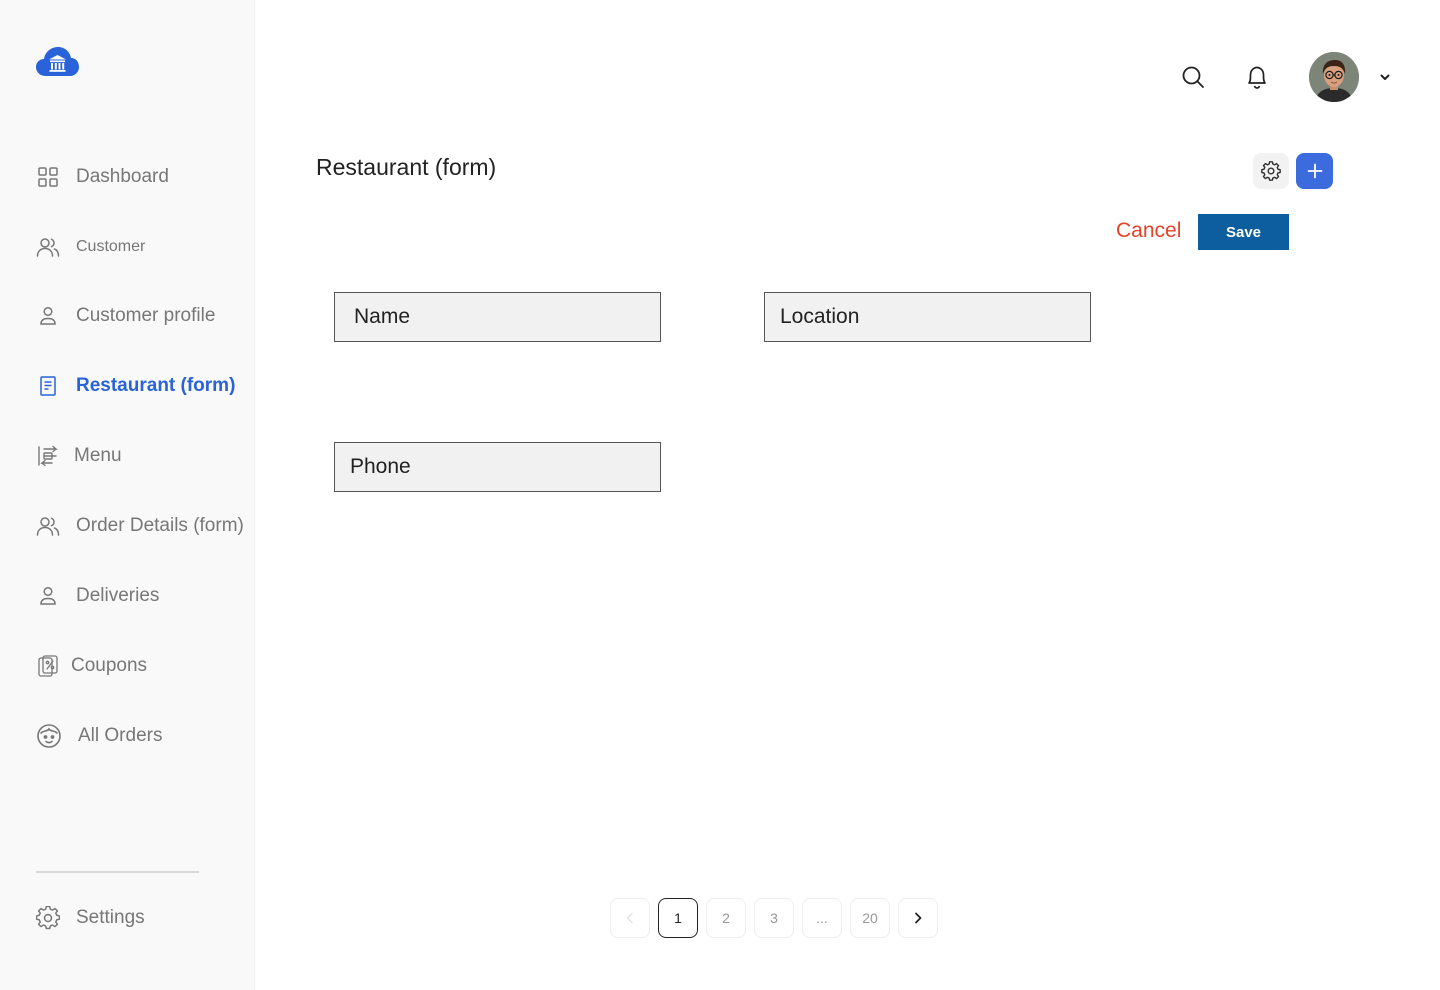  I want to click on sidebar-item-menu: Menu, so click(79, 456).